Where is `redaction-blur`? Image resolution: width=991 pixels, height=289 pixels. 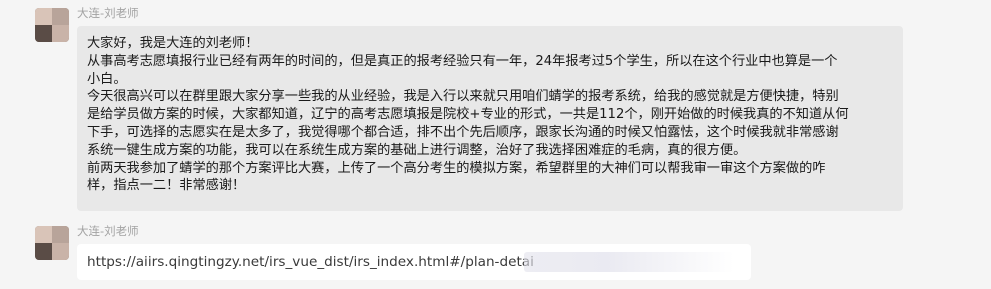
redaction-blur is located at coordinates (629, 262).